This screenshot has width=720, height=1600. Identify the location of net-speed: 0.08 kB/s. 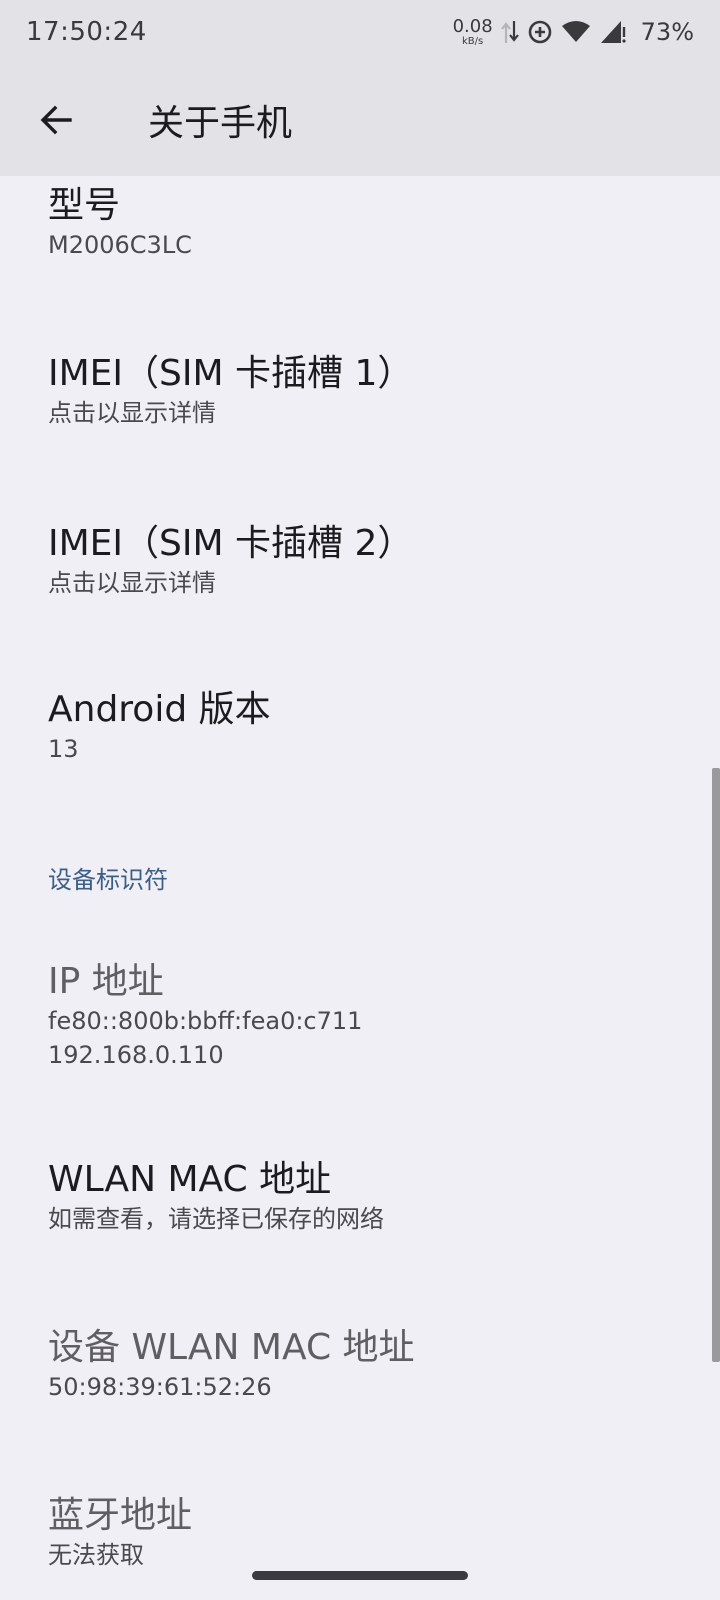
(472, 31).